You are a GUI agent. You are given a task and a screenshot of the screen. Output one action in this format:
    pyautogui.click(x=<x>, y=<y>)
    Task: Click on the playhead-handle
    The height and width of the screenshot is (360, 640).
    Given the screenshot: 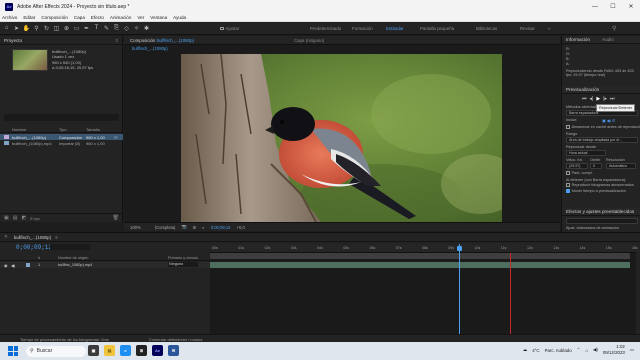 What is the action you would take?
    pyautogui.click(x=459, y=248)
    